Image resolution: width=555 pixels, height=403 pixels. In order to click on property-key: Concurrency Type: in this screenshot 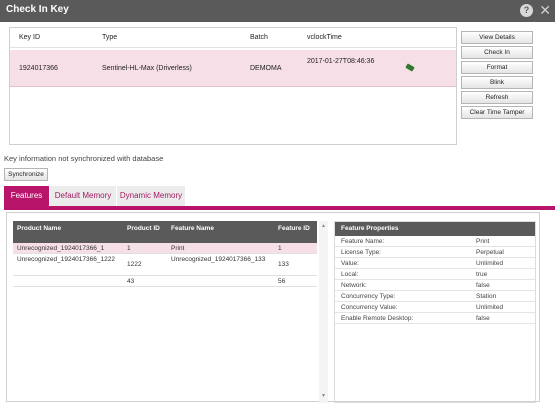, I will do `click(368, 296)`.